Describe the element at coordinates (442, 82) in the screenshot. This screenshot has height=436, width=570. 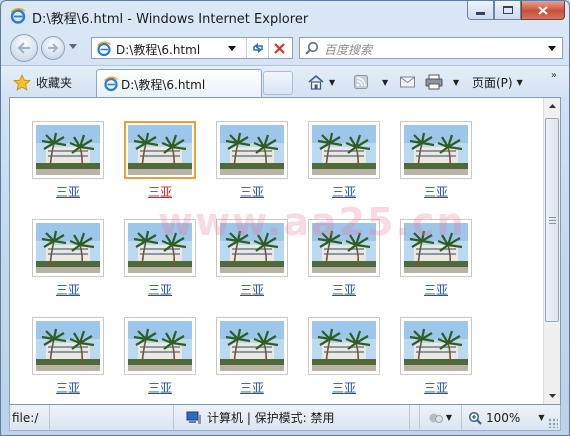
I see `print-button: ▼` at that location.